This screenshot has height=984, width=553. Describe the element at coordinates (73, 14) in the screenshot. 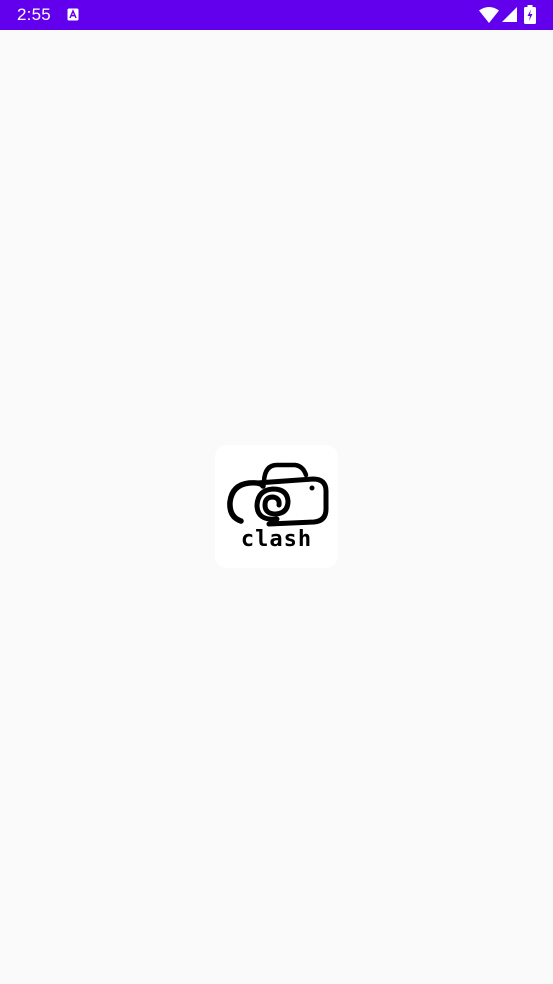

I see `a-notification-icon` at that location.